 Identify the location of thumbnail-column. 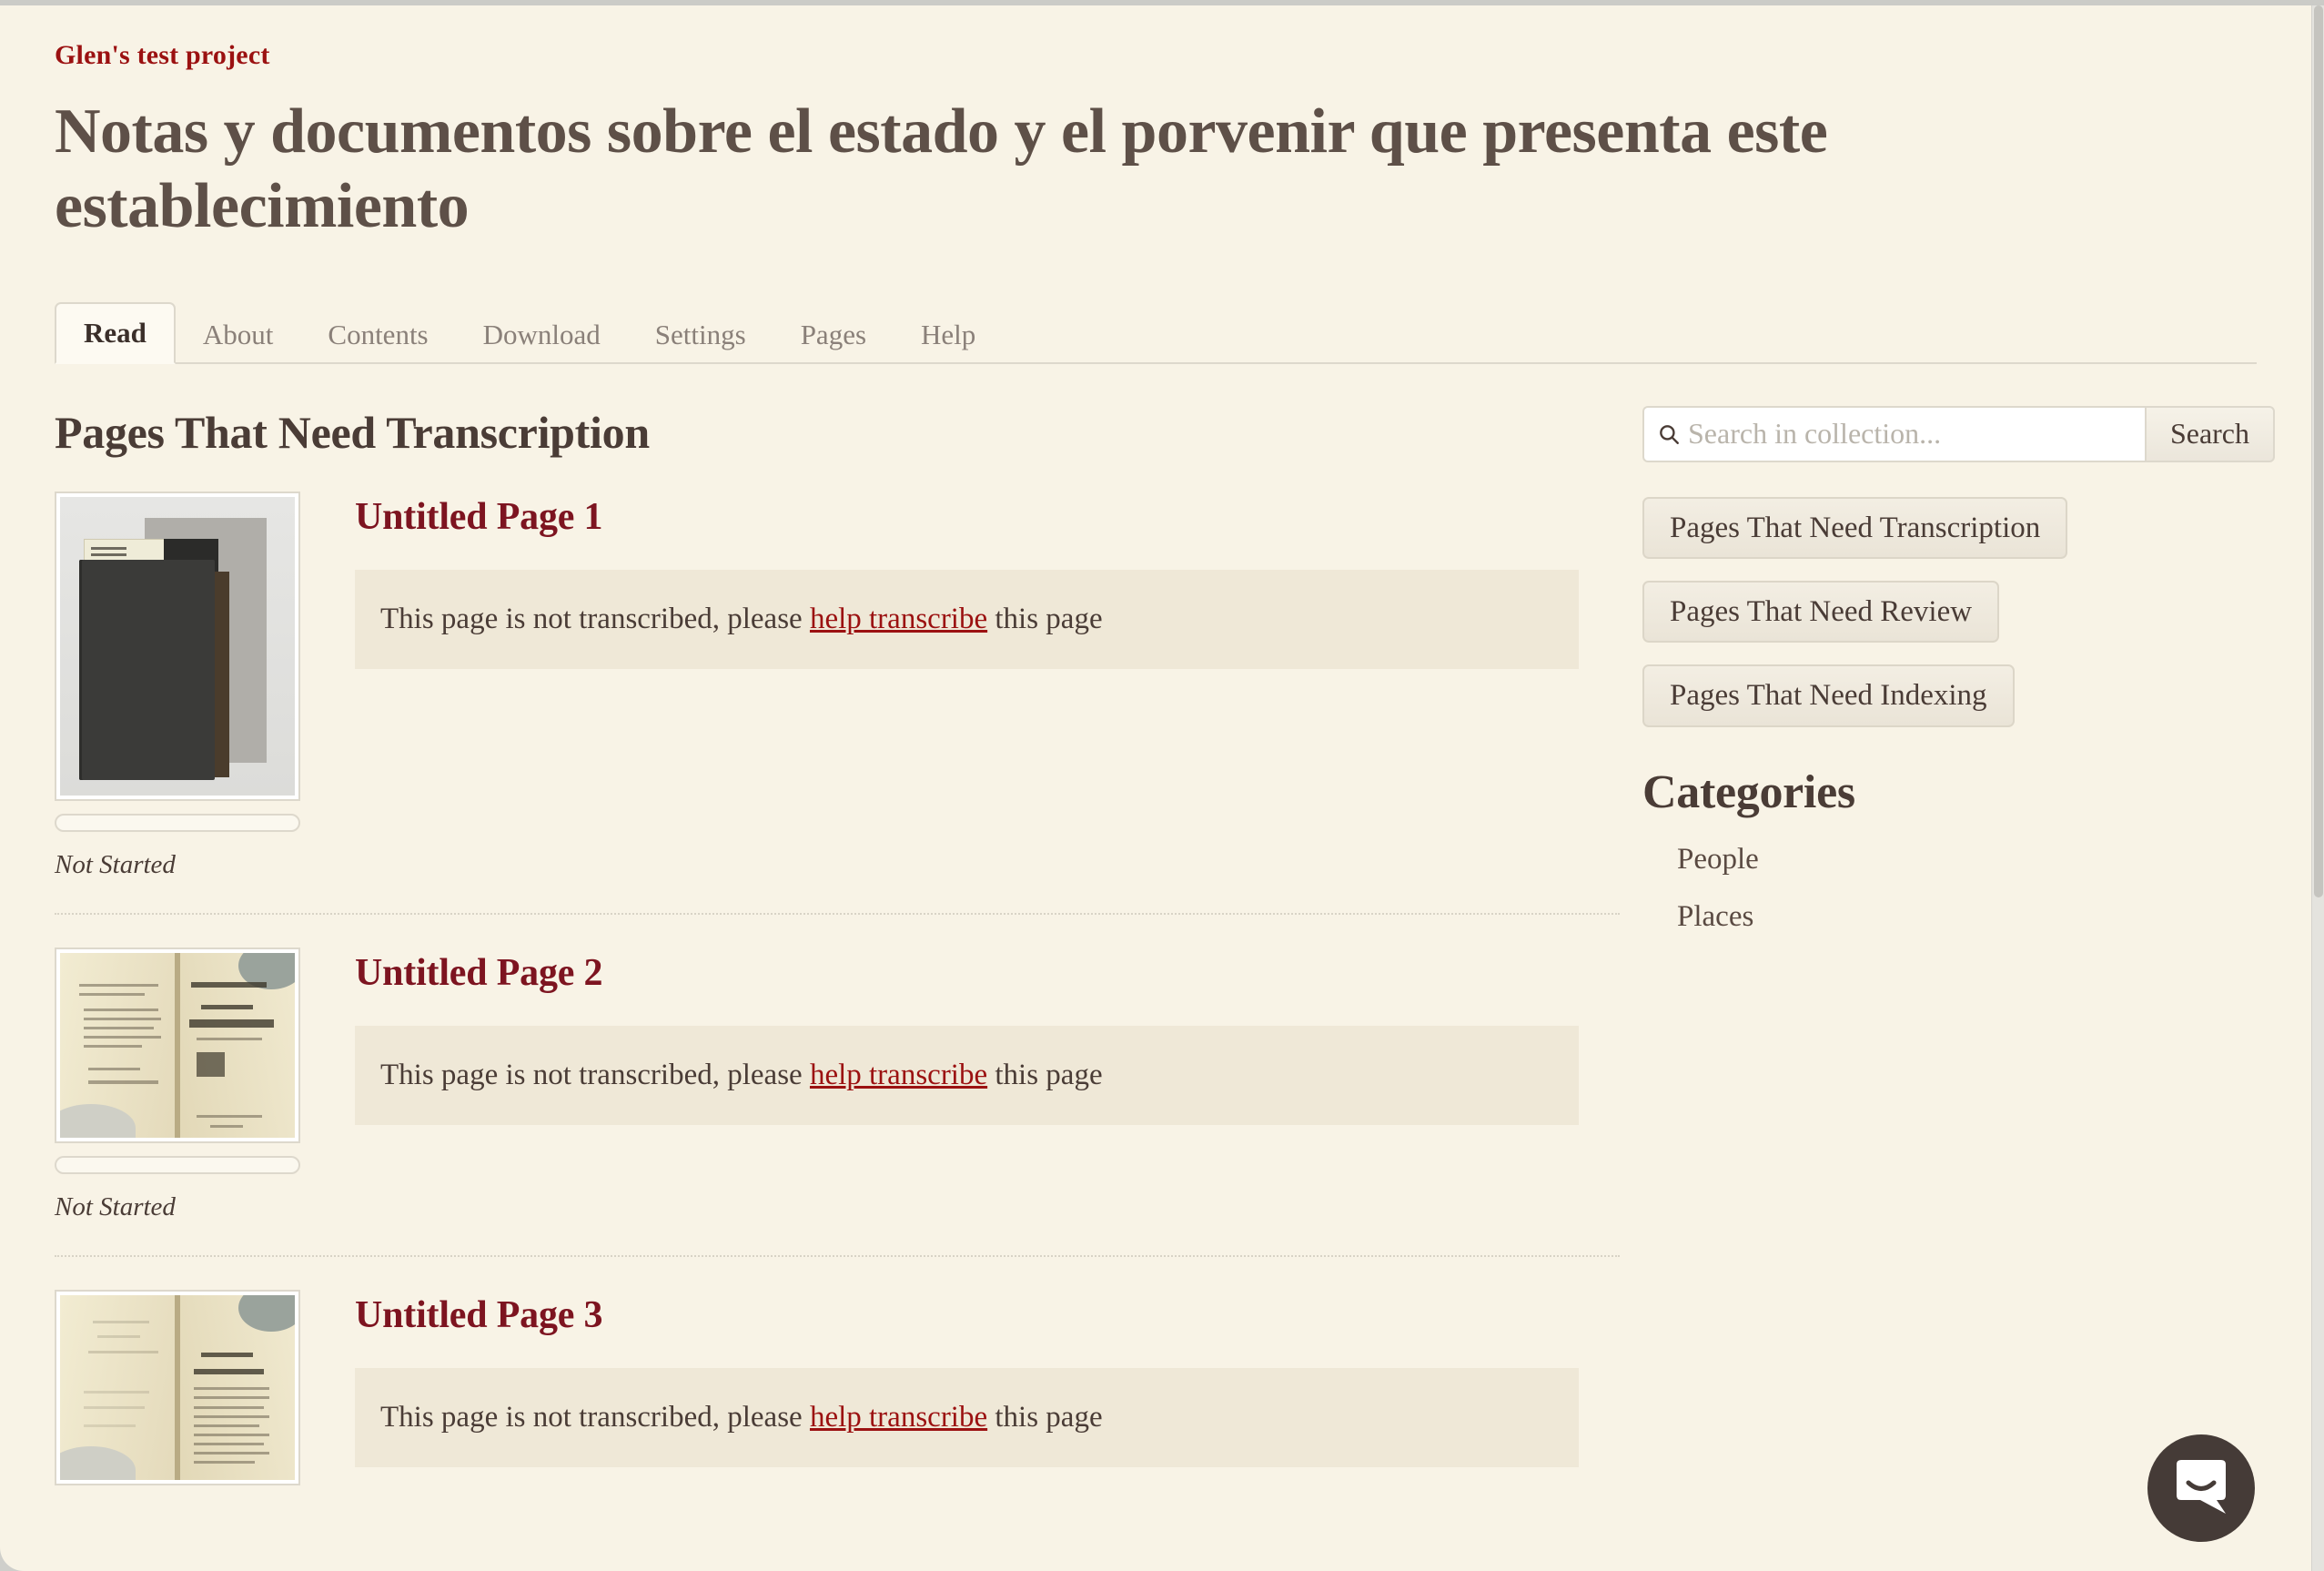
(205, 1387).